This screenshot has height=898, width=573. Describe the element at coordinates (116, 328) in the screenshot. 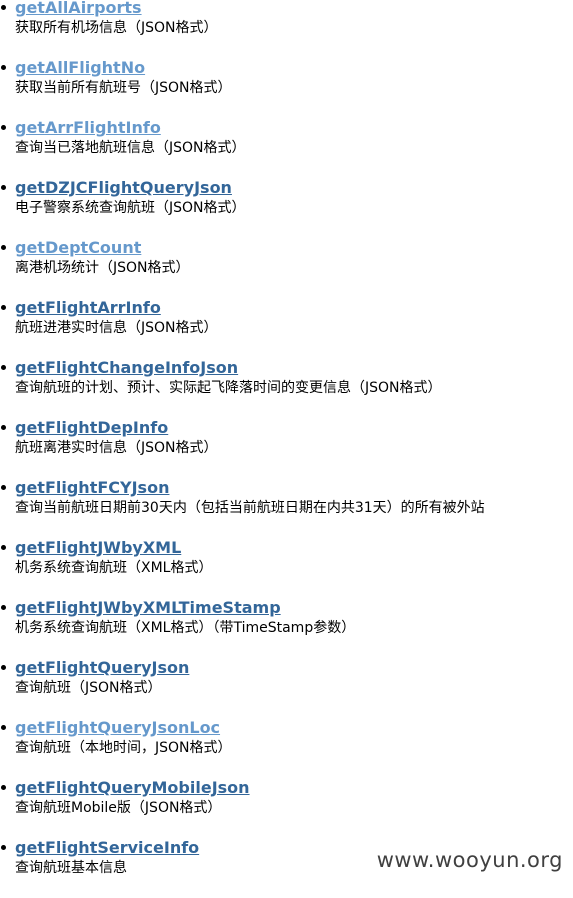

I see `operation-description: 航班进港实时信息（JSON格式）` at that location.